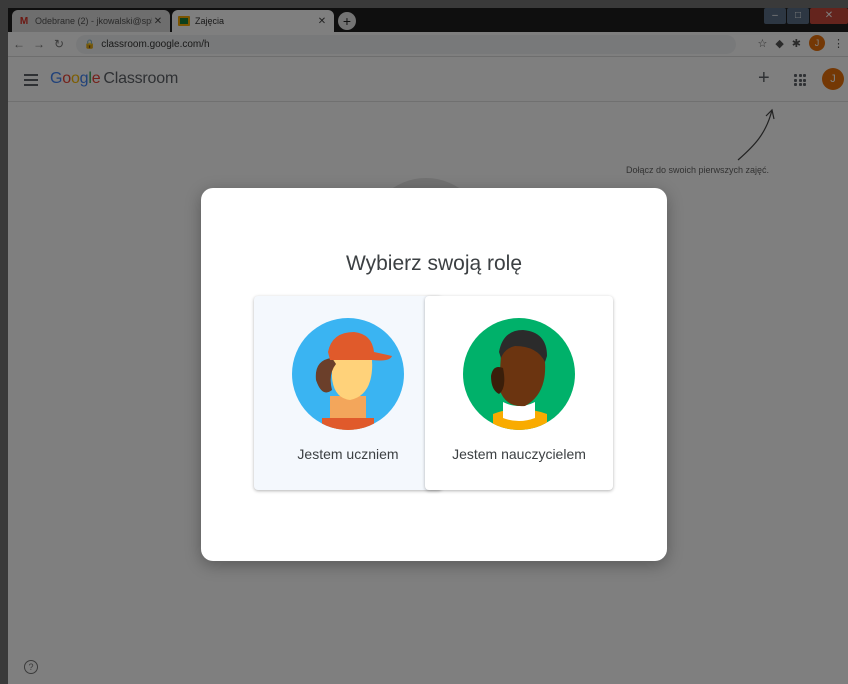  What do you see at coordinates (519, 454) in the screenshot?
I see `teacher-role-label: Jestem nauczycielem` at bounding box center [519, 454].